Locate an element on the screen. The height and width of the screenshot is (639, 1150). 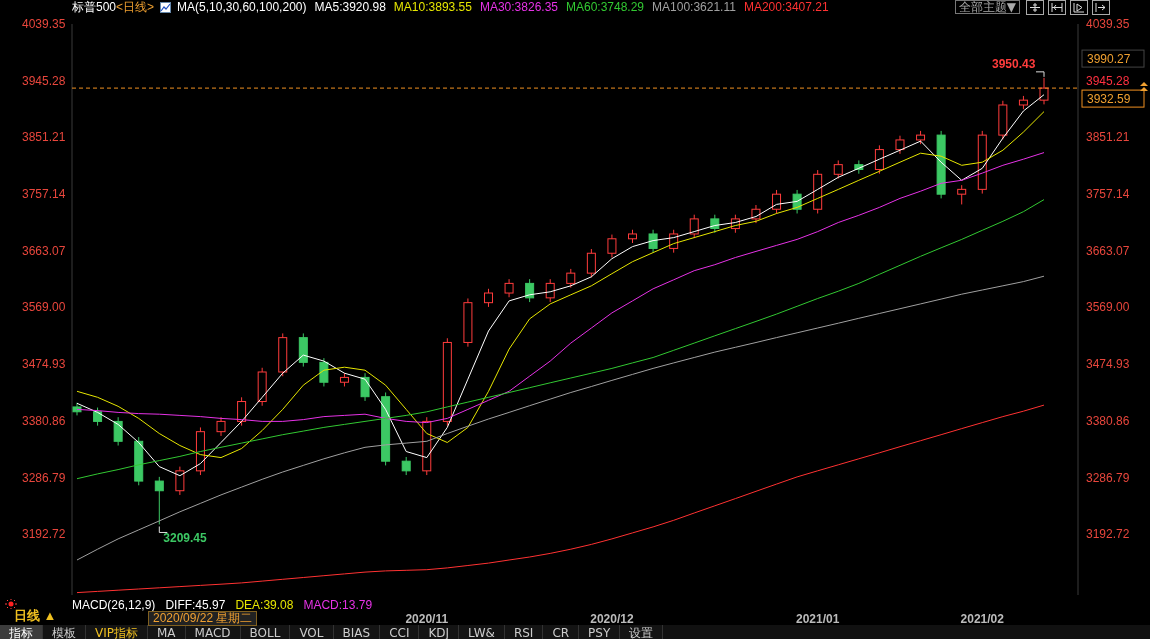
indicator-label: MA(5,10,30,60,100,200) is located at coordinates (242, 7).